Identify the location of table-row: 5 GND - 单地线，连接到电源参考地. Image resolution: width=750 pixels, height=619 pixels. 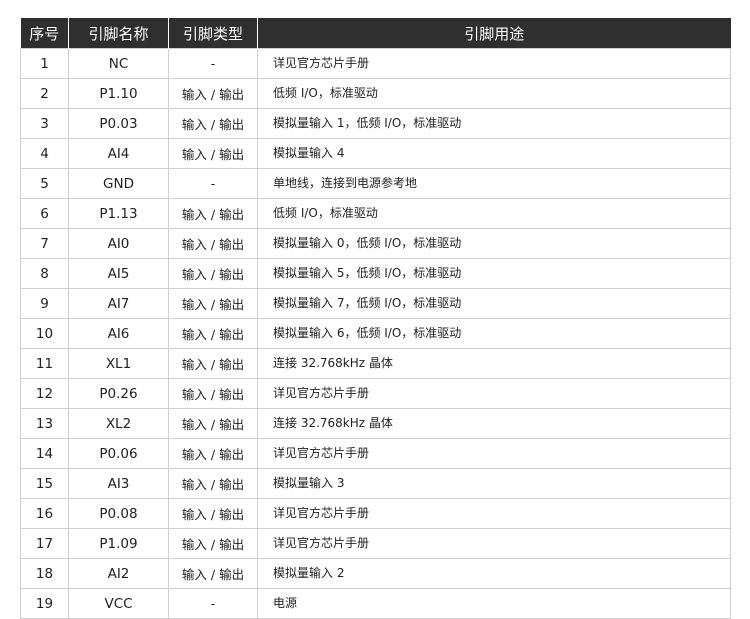
(375, 183).